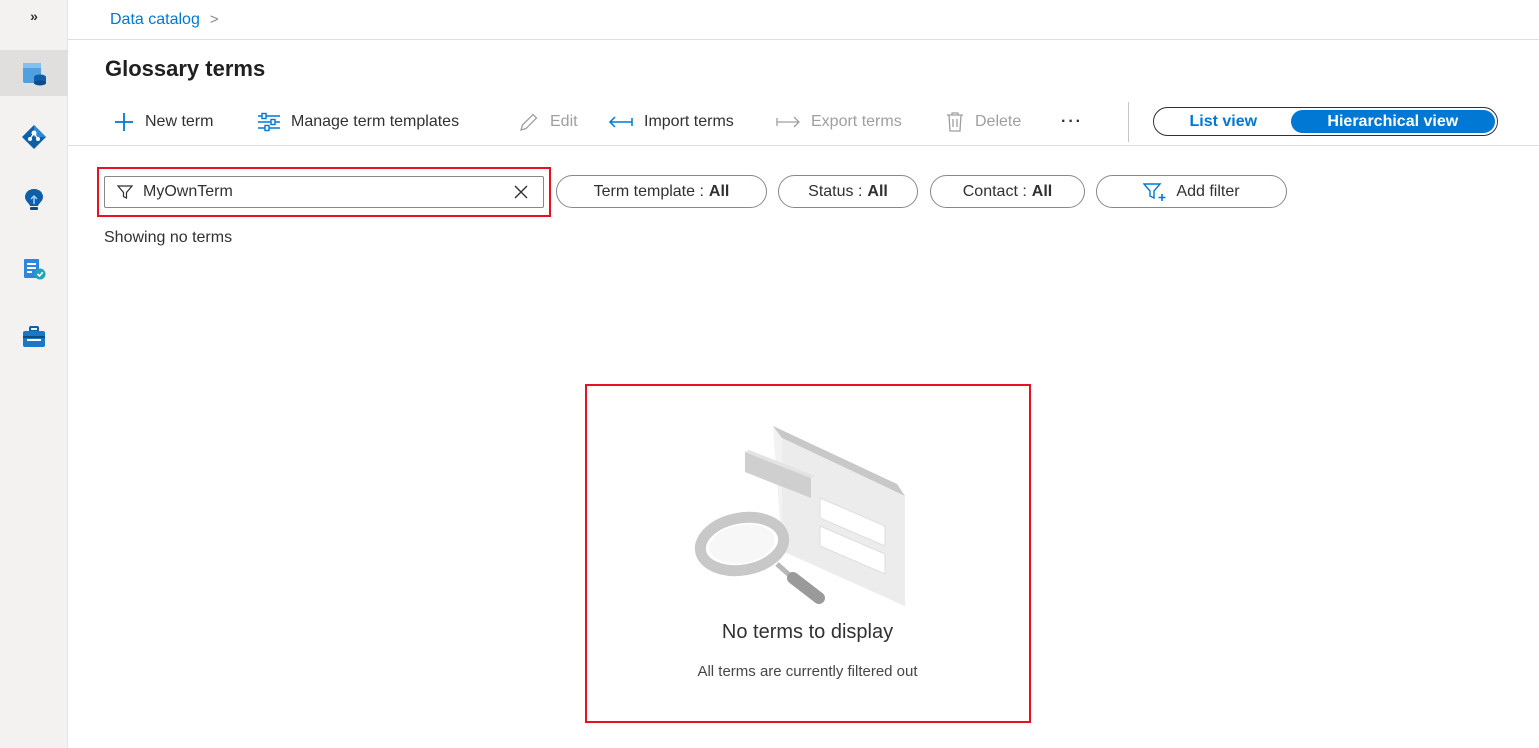 The height and width of the screenshot is (748, 1539). What do you see at coordinates (1154, 191) in the screenshot?
I see `add-filter-icon` at bounding box center [1154, 191].